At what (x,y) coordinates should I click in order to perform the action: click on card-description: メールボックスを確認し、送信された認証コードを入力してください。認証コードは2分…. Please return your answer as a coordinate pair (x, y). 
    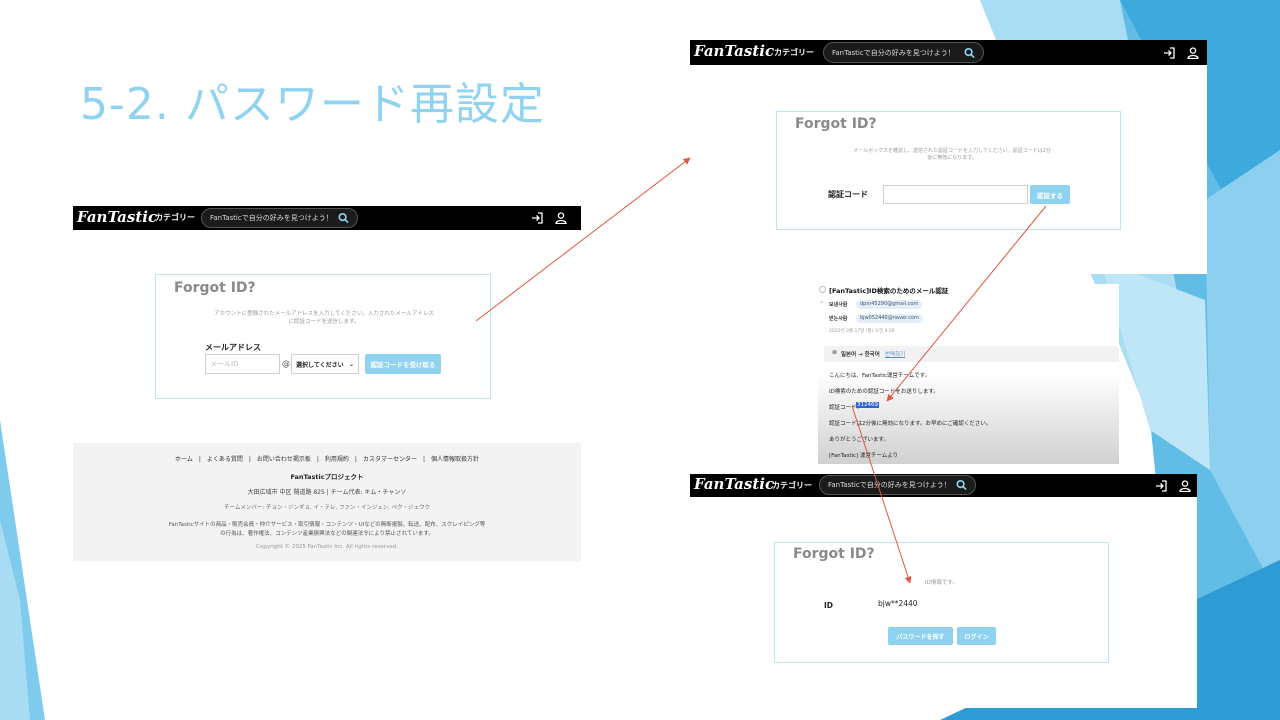
    Looking at the image, I should click on (952, 155).